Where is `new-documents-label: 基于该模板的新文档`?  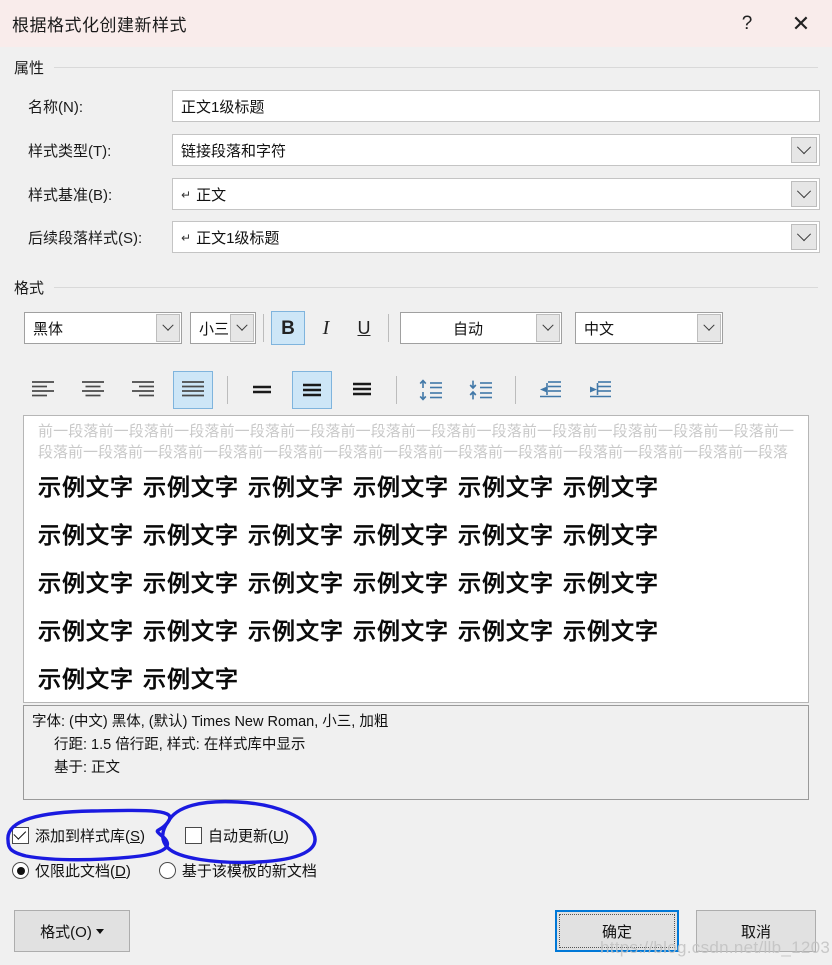
new-documents-label: 基于该模板的新文档 is located at coordinates (249, 871).